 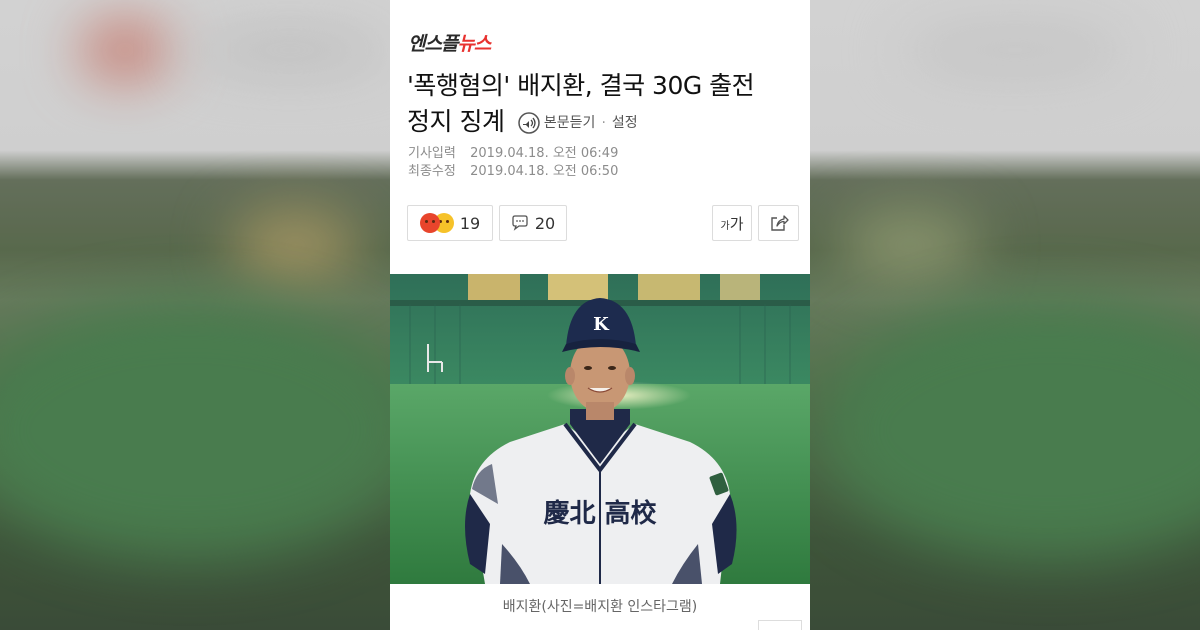 What do you see at coordinates (432, 153) in the screenshot?
I see `published-label: 기사입력` at bounding box center [432, 153].